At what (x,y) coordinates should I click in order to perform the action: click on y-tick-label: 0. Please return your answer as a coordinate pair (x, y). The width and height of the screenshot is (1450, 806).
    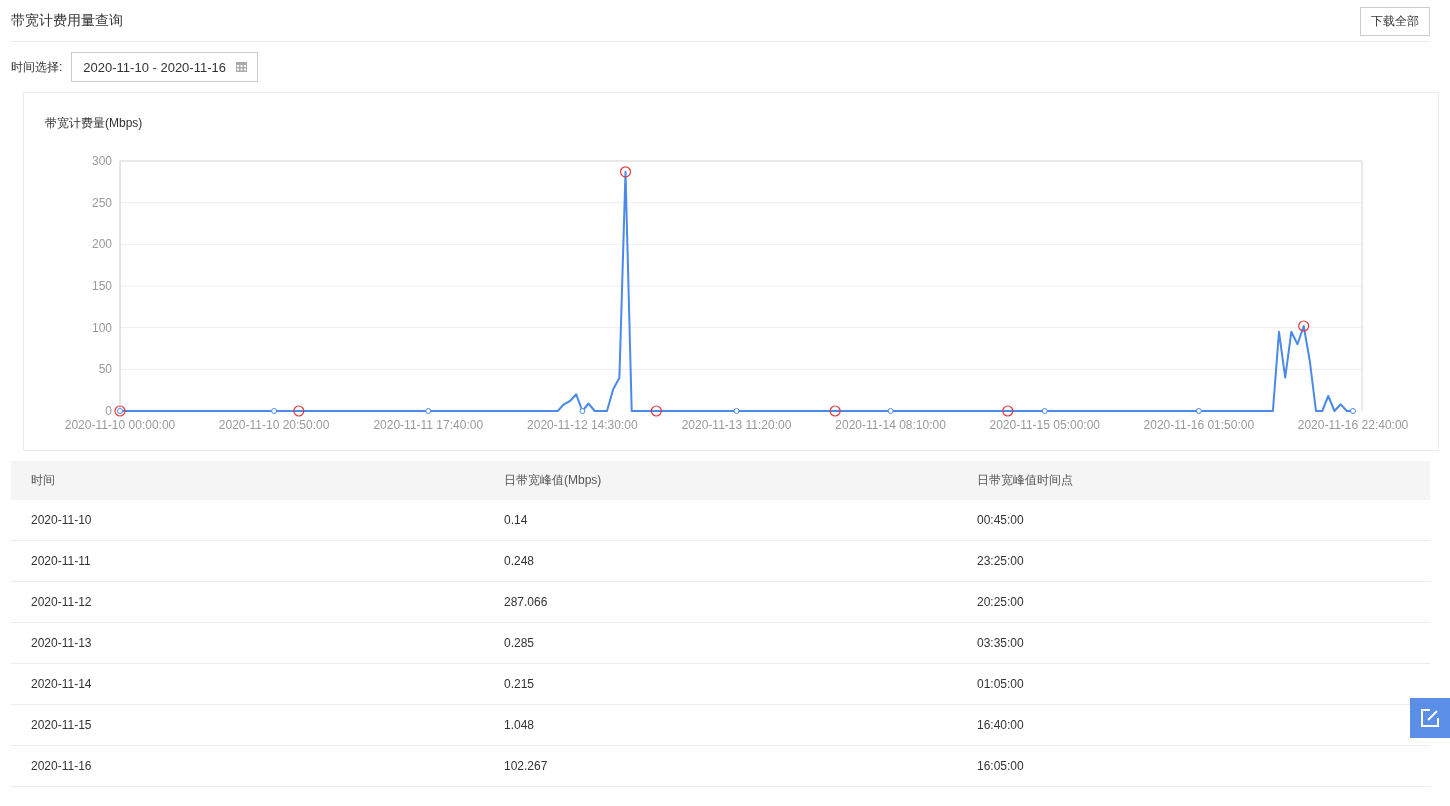
    Looking at the image, I should click on (108, 411).